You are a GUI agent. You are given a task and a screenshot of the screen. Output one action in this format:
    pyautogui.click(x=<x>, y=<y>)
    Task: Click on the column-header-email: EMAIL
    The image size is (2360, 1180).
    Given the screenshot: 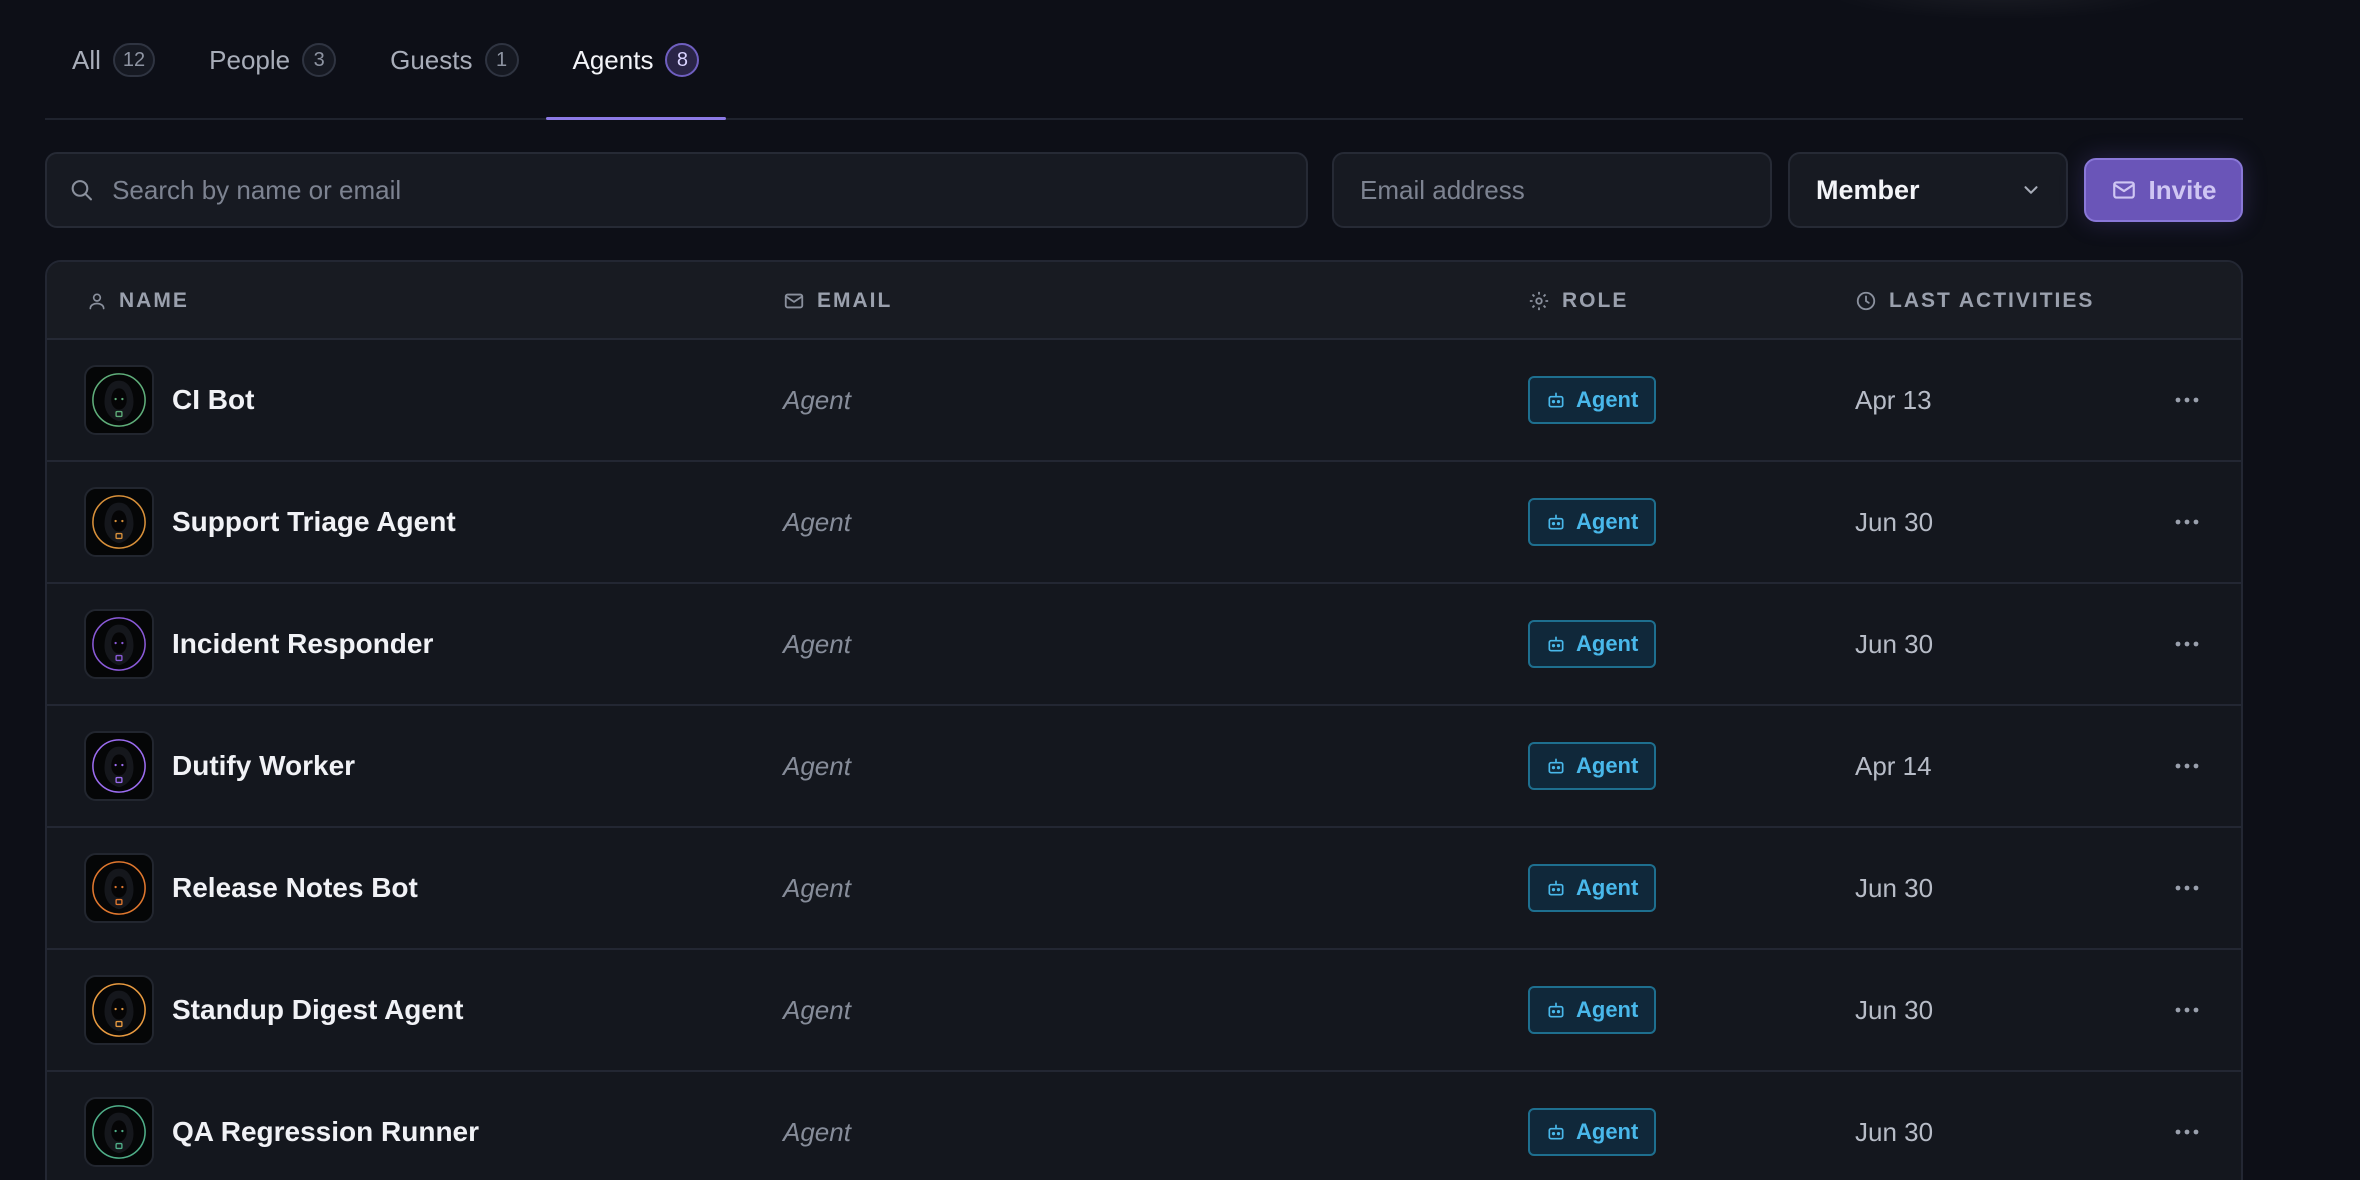 What is the action you would take?
    pyautogui.click(x=837, y=301)
    